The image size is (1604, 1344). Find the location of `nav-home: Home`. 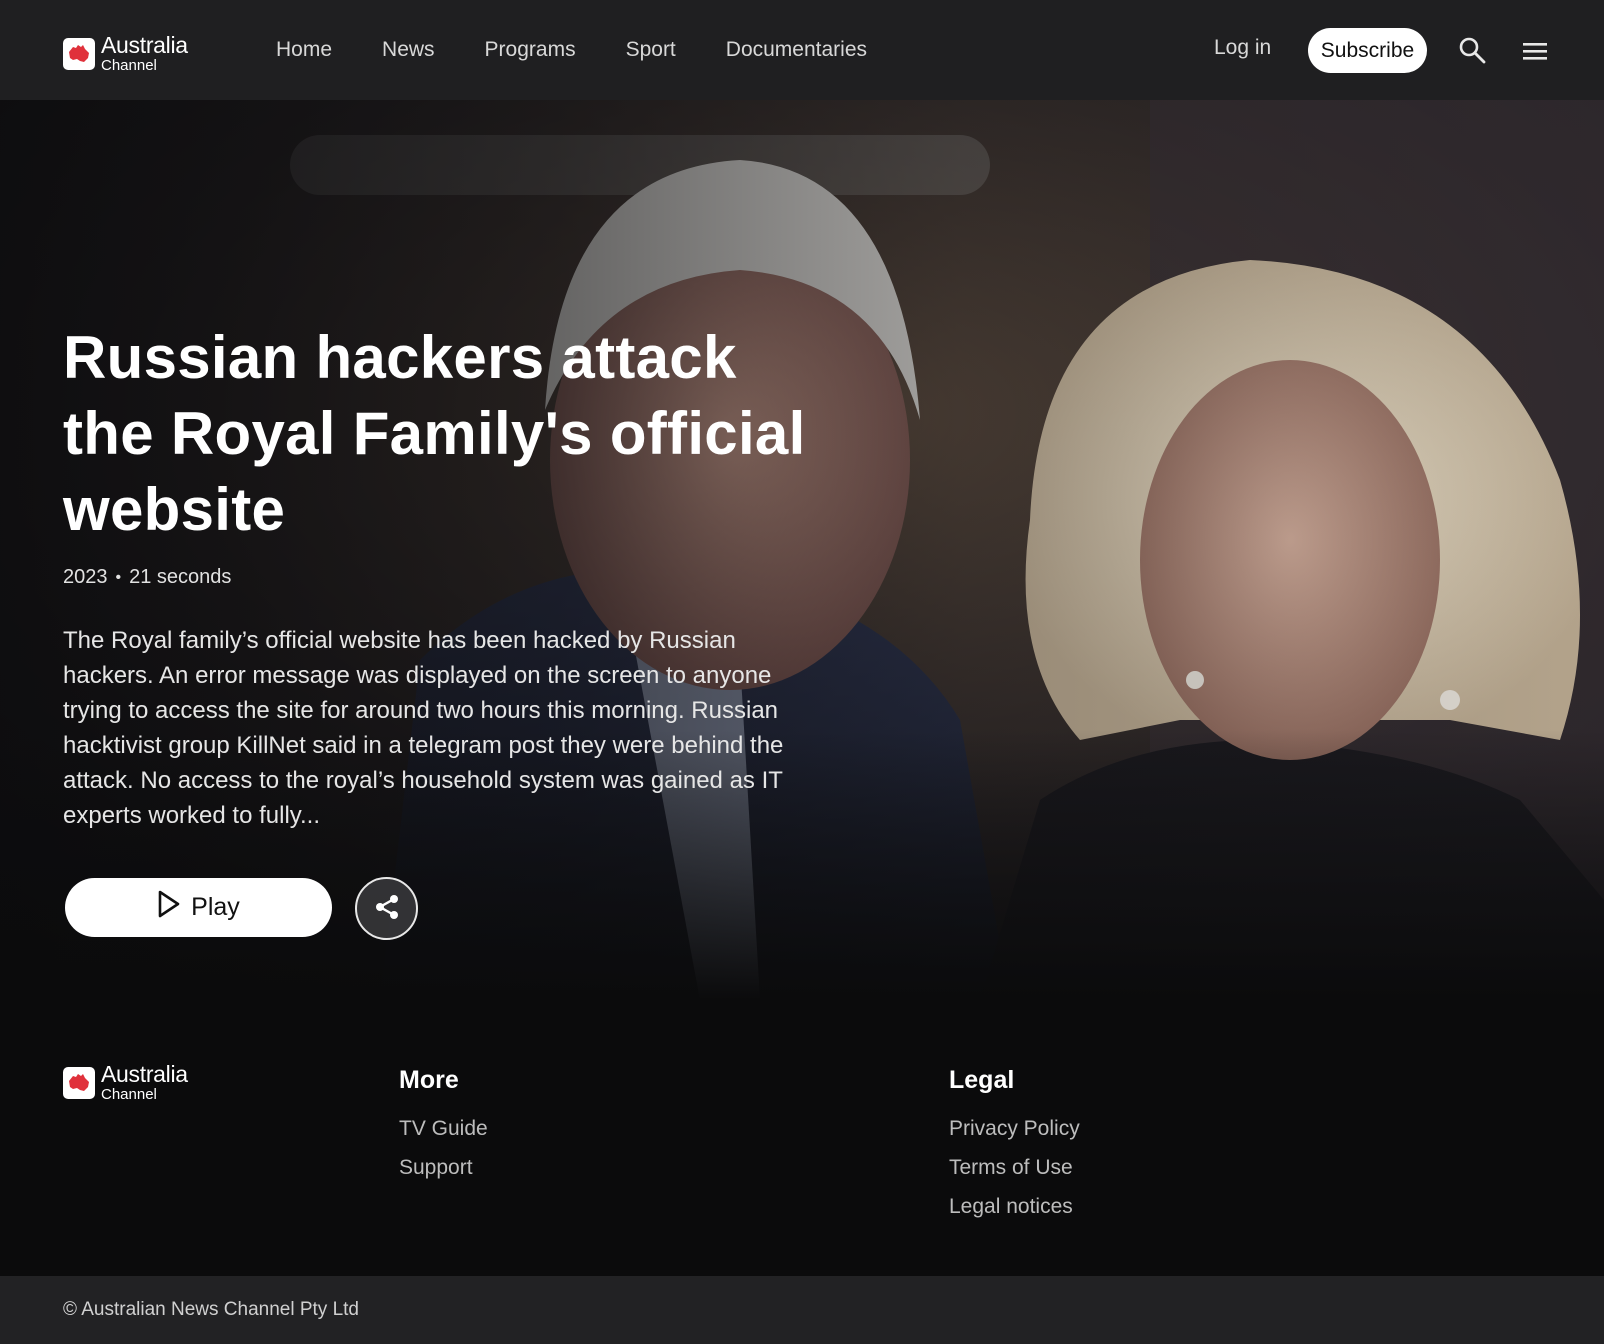

nav-home: Home is located at coordinates (304, 50).